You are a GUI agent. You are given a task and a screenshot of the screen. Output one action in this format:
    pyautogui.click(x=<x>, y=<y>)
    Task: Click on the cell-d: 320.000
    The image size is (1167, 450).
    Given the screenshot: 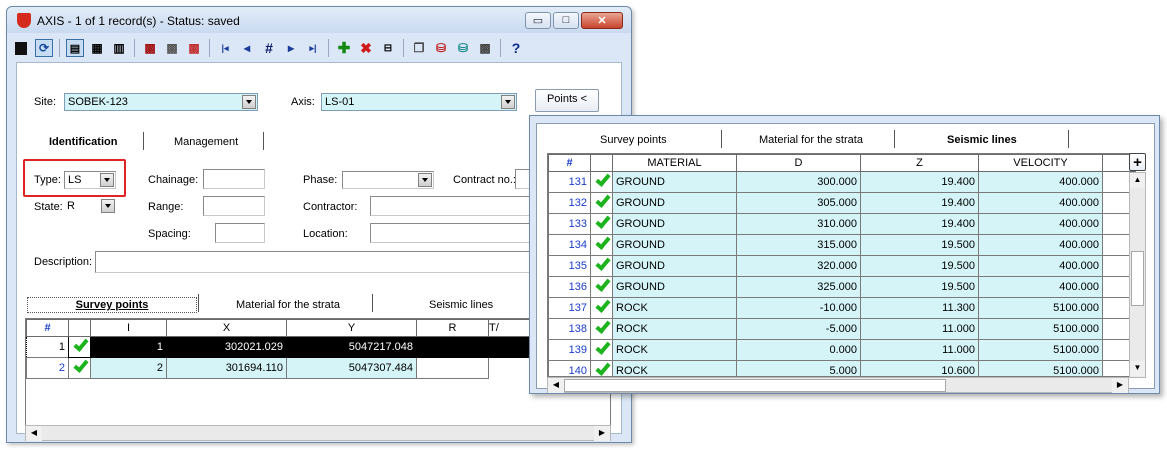 What is the action you would take?
    pyautogui.click(x=798, y=266)
    